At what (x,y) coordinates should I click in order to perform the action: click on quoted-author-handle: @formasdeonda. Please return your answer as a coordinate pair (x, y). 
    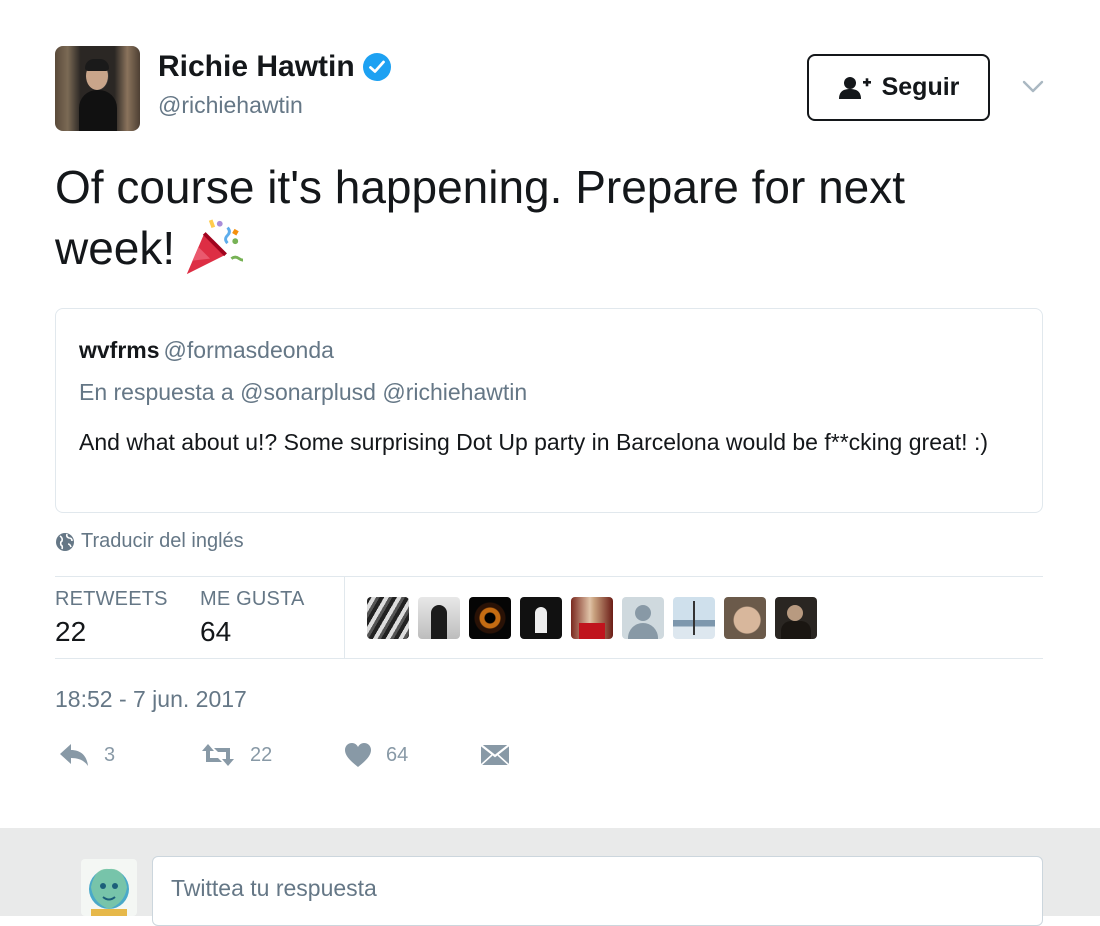
    Looking at the image, I should click on (248, 350).